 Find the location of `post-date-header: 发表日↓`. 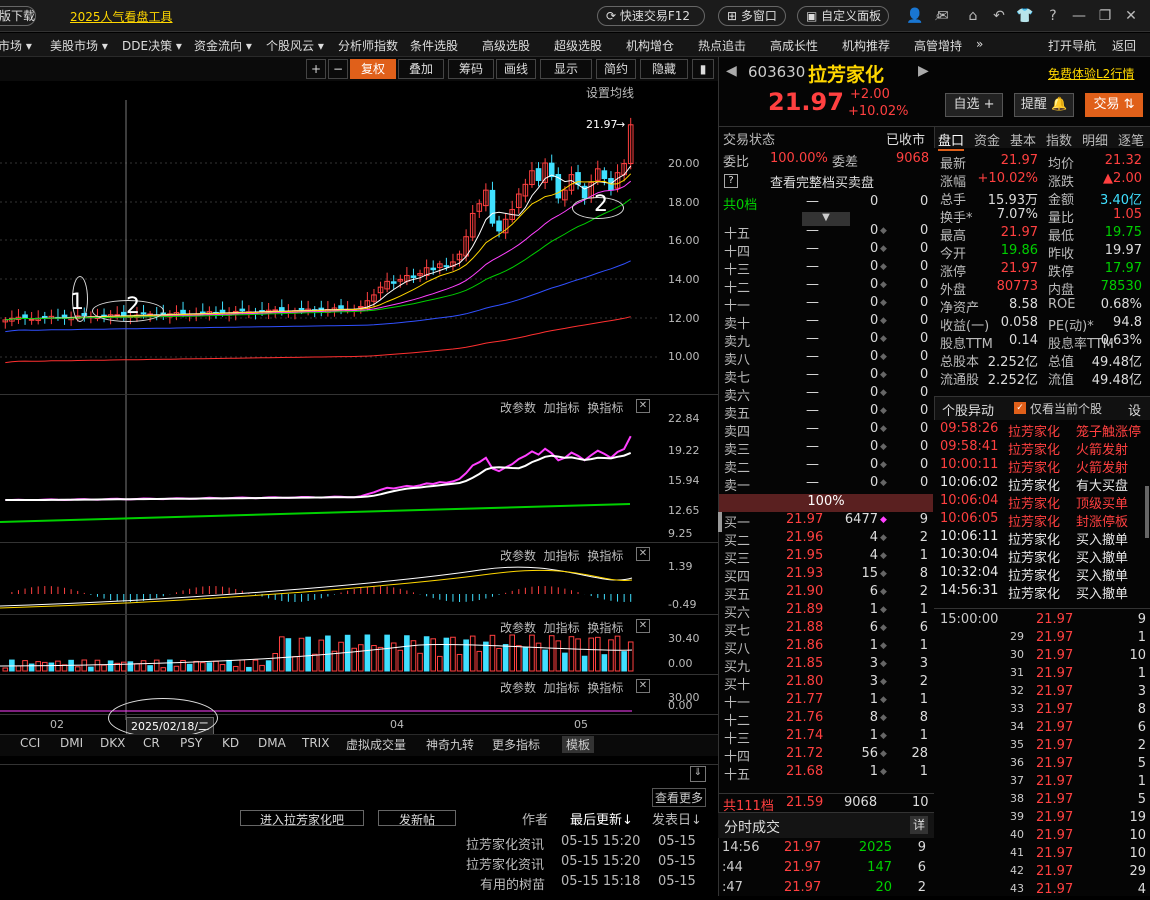

post-date-header: 发表日↓ is located at coordinates (677, 818).